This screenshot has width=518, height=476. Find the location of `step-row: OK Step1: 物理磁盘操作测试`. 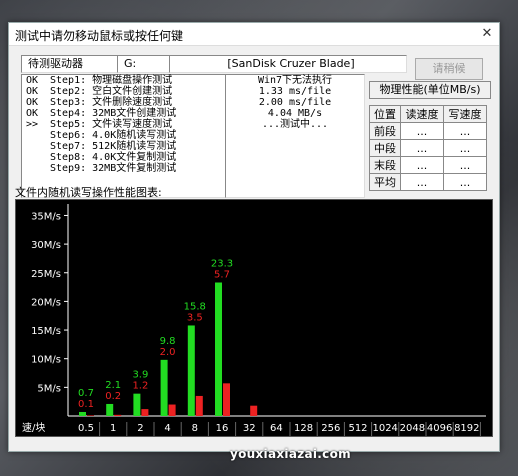

step-row: OK Step1: 物理磁盘操作测试 is located at coordinates (131, 80).